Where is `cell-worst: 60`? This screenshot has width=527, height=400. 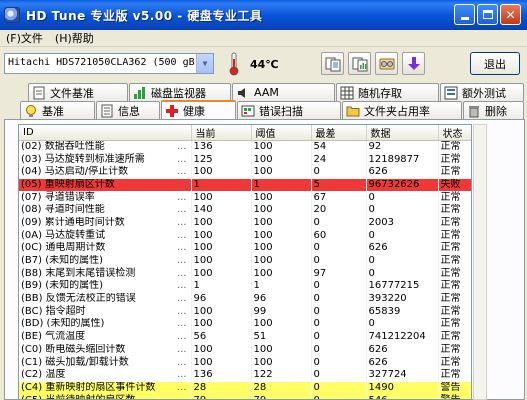 cell-worst: 60 is located at coordinates (339, 235).